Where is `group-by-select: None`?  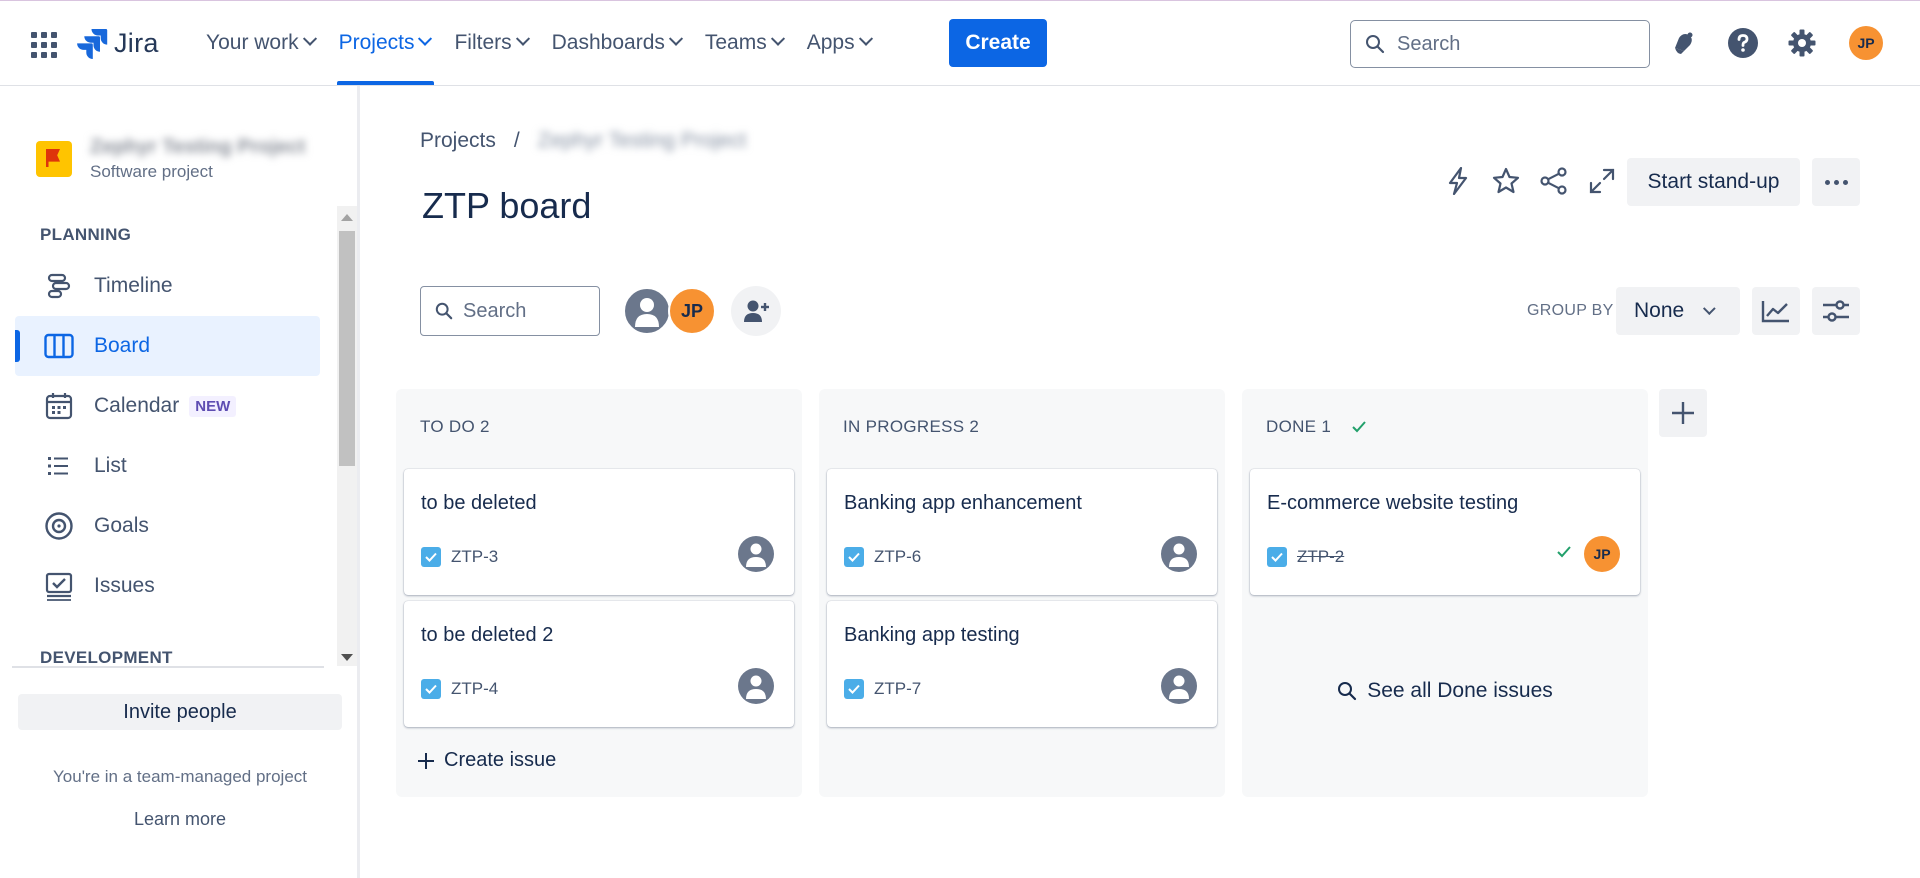
group-by-select: None is located at coordinates (1678, 311).